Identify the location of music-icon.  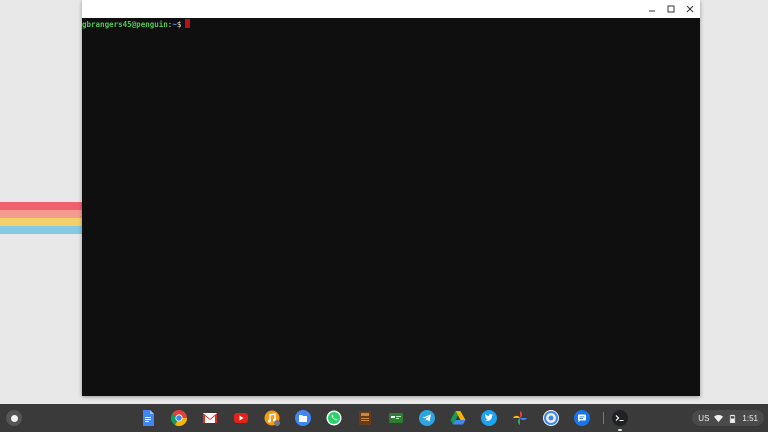
(272, 418).